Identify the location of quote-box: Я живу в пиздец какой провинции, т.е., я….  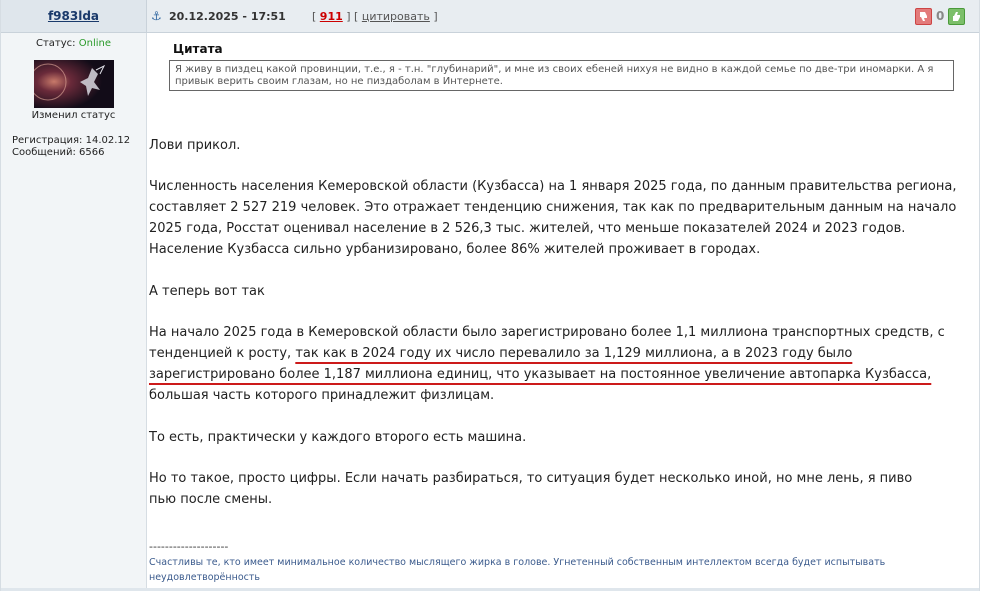
(561, 75).